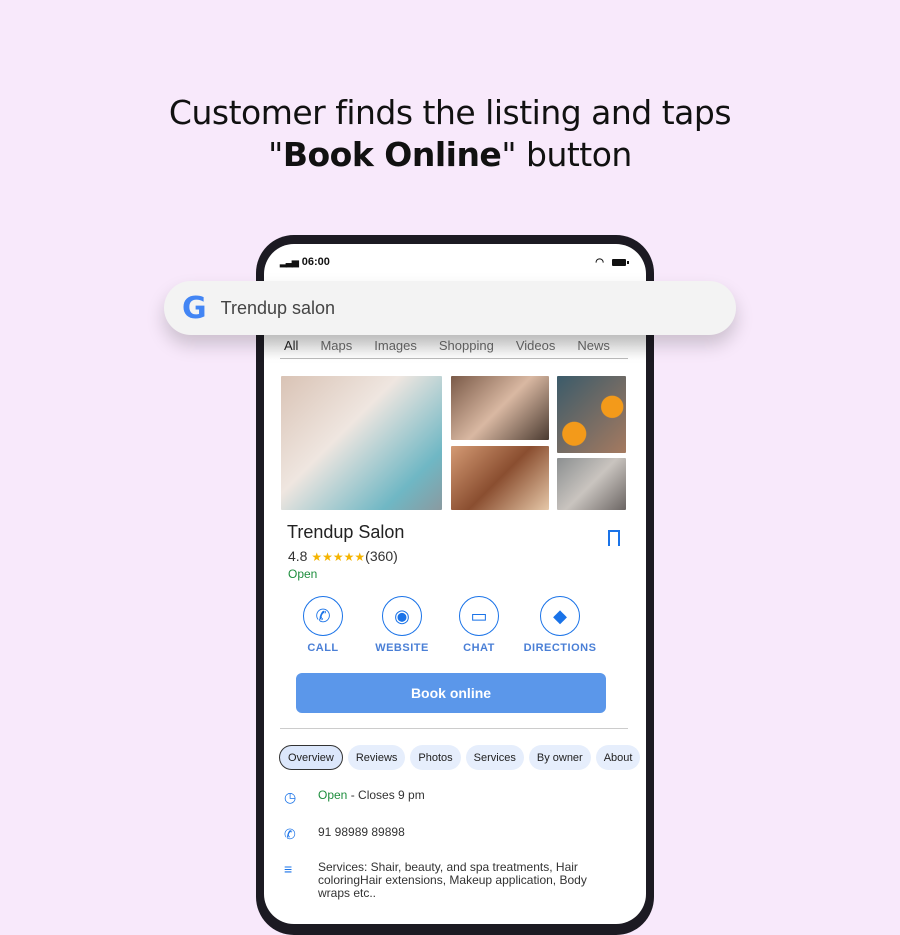 This screenshot has width=900, height=935. What do you see at coordinates (435, 757) in the screenshot?
I see `chip-photos: Photos` at bounding box center [435, 757].